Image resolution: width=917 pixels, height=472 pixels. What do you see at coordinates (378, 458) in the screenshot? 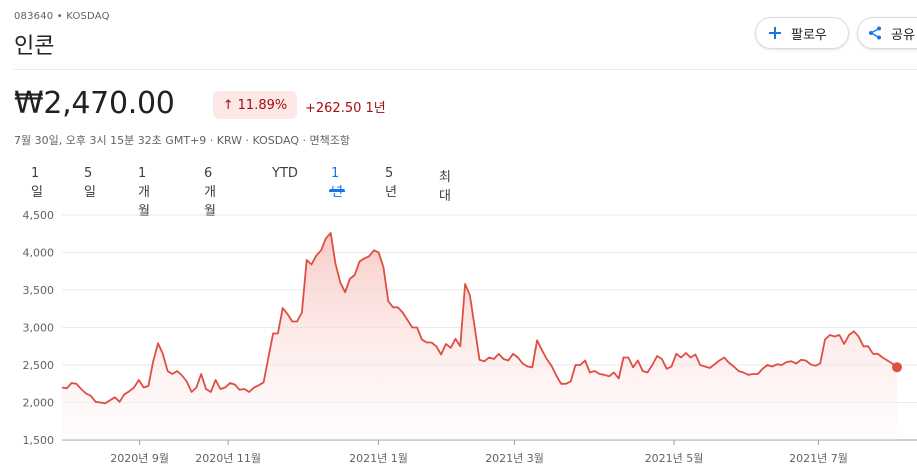
I see `x-tick-label: 2021년 1월` at bounding box center [378, 458].